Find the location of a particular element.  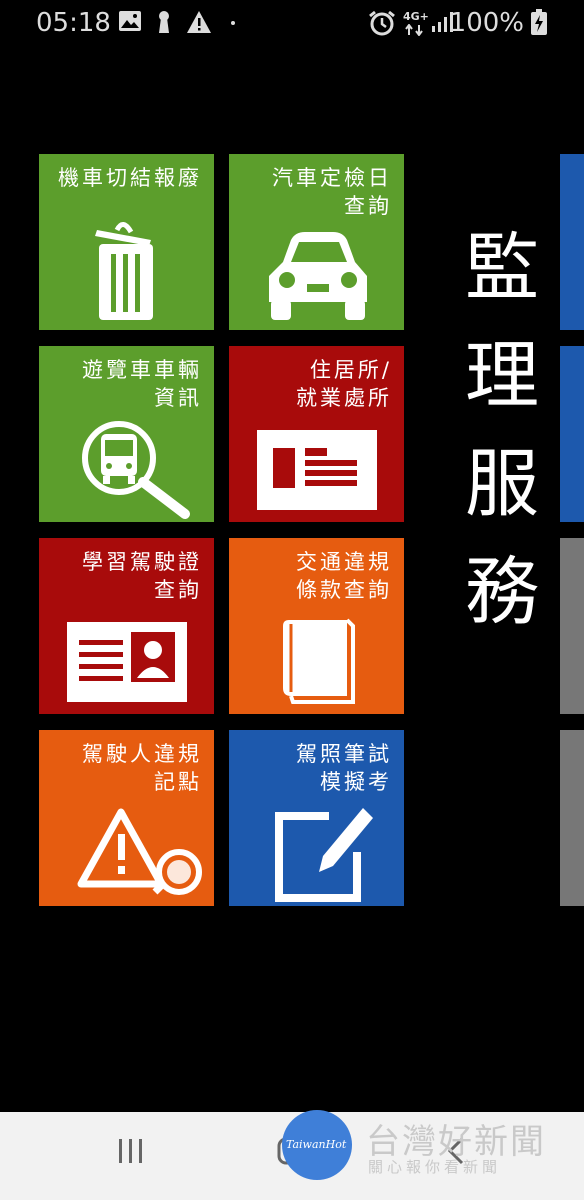

data-arrows-icon is located at coordinates (414, 30).